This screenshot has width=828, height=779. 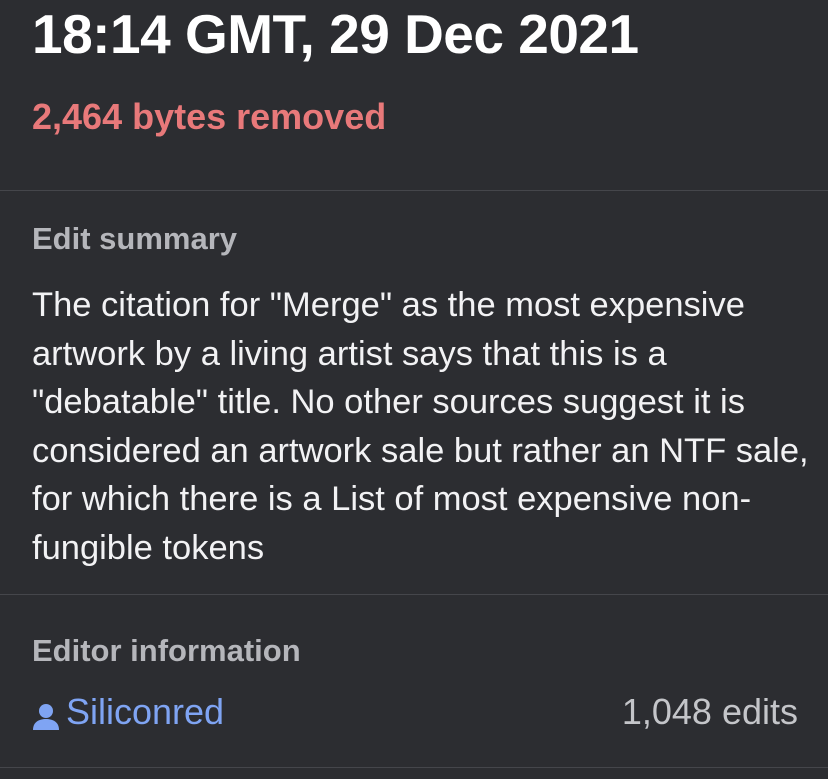 What do you see at coordinates (415, 715) in the screenshot?
I see `editor-row: Siliconred 1,048 edits` at bounding box center [415, 715].